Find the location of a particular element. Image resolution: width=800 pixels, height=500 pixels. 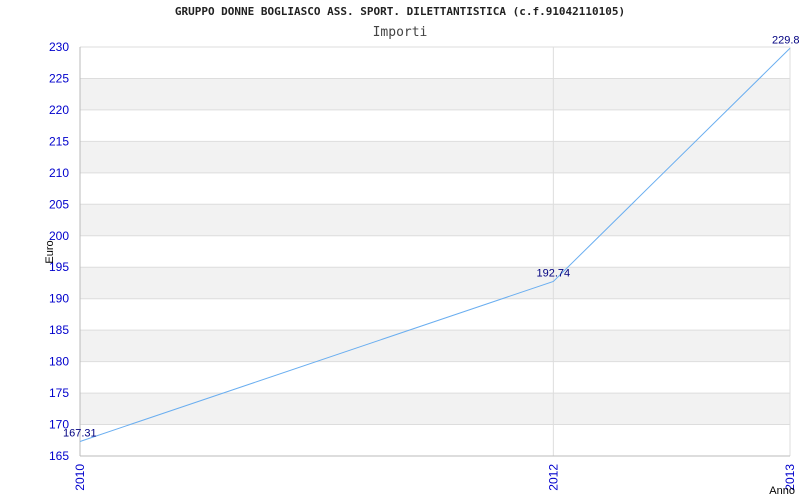

x-axis-title: Anno is located at coordinates (782, 491).